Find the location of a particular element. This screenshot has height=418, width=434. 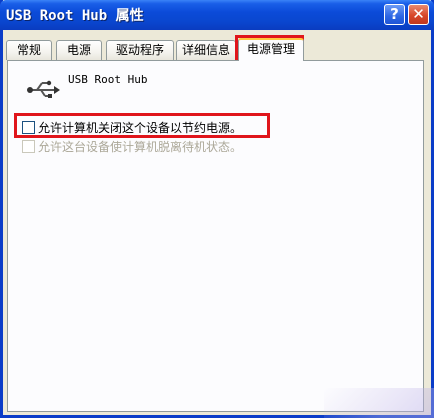

tab-details: 详细信息 is located at coordinates (206, 50).